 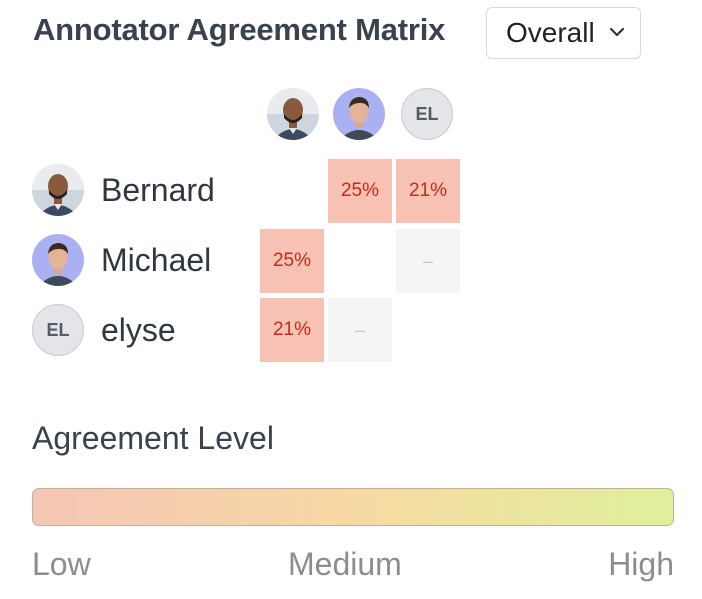 What do you see at coordinates (138, 330) in the screenshot?
I see `row-name-elyse: elyse` at bounding box center [138, 330].